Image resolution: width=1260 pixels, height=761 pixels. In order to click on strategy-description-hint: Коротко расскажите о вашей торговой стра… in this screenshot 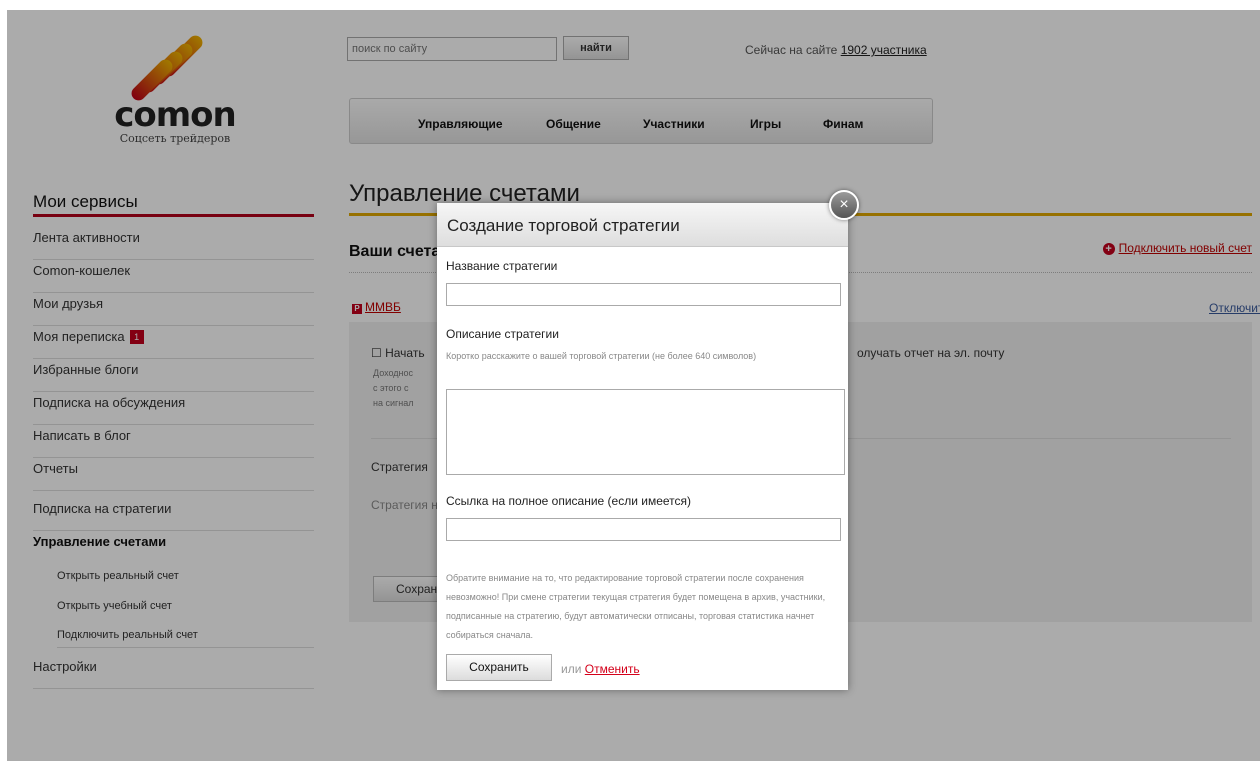, I will do `click(601, 356)`.